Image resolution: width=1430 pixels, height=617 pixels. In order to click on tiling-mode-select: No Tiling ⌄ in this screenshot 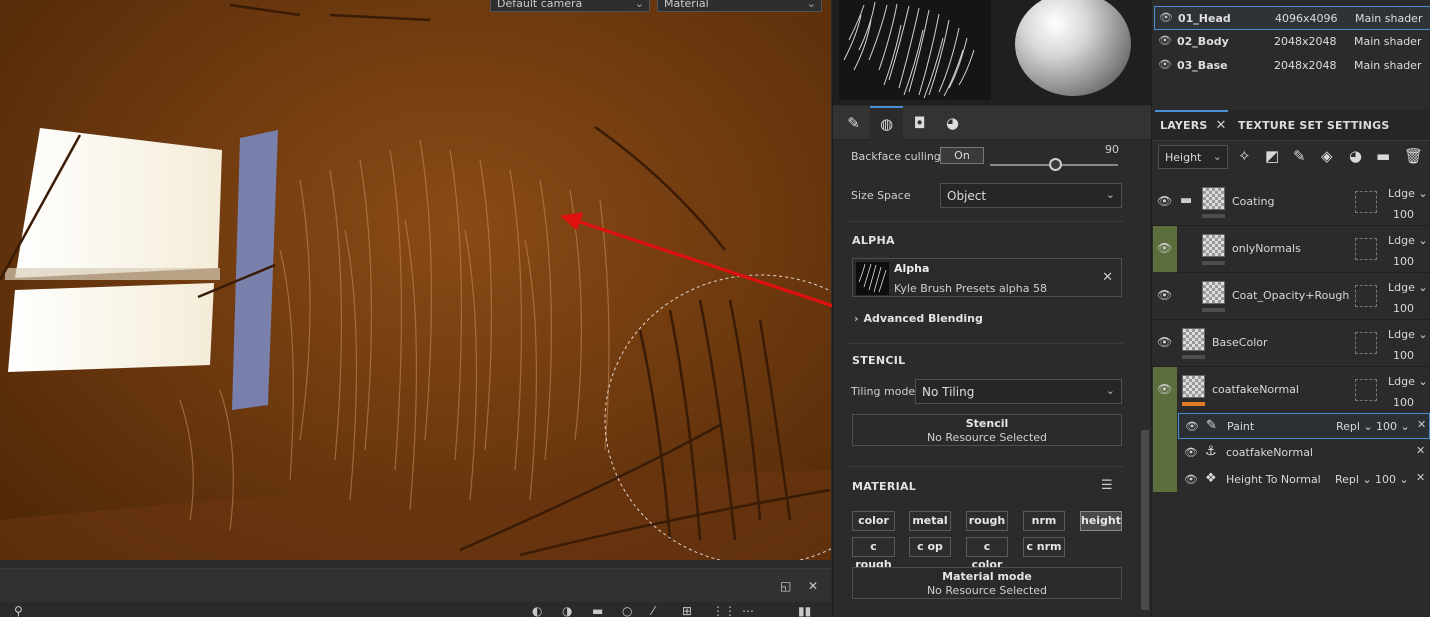, I will do `click(1018, 391)`.